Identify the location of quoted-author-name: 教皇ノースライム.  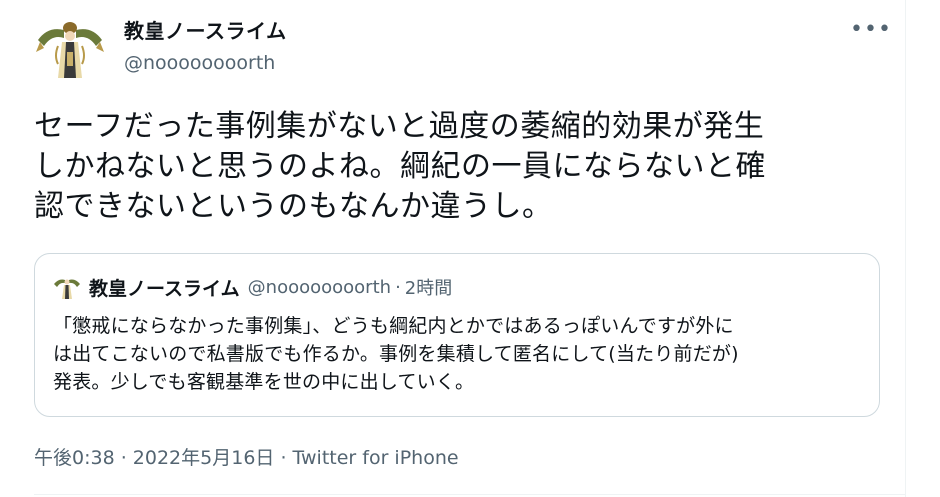
(164, 288).